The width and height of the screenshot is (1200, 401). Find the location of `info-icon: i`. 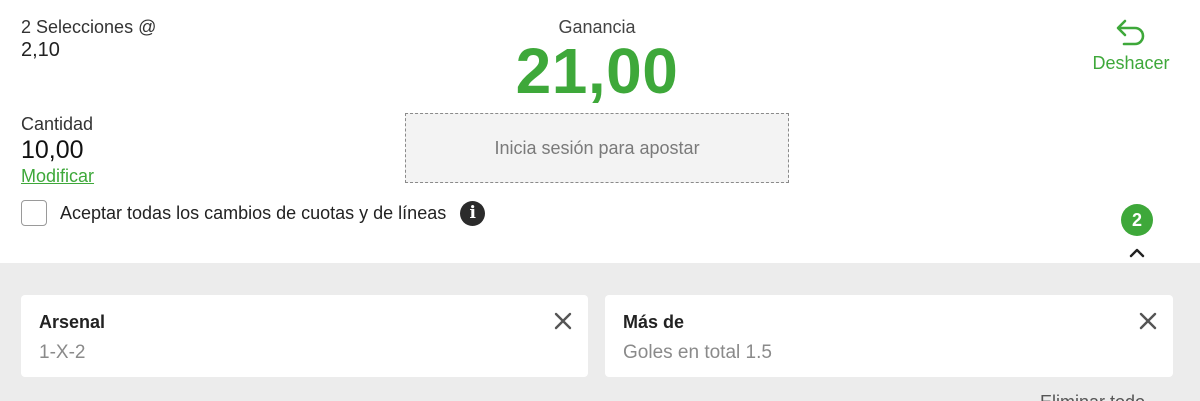

info-icon: i is located at coordinates (473, 213).